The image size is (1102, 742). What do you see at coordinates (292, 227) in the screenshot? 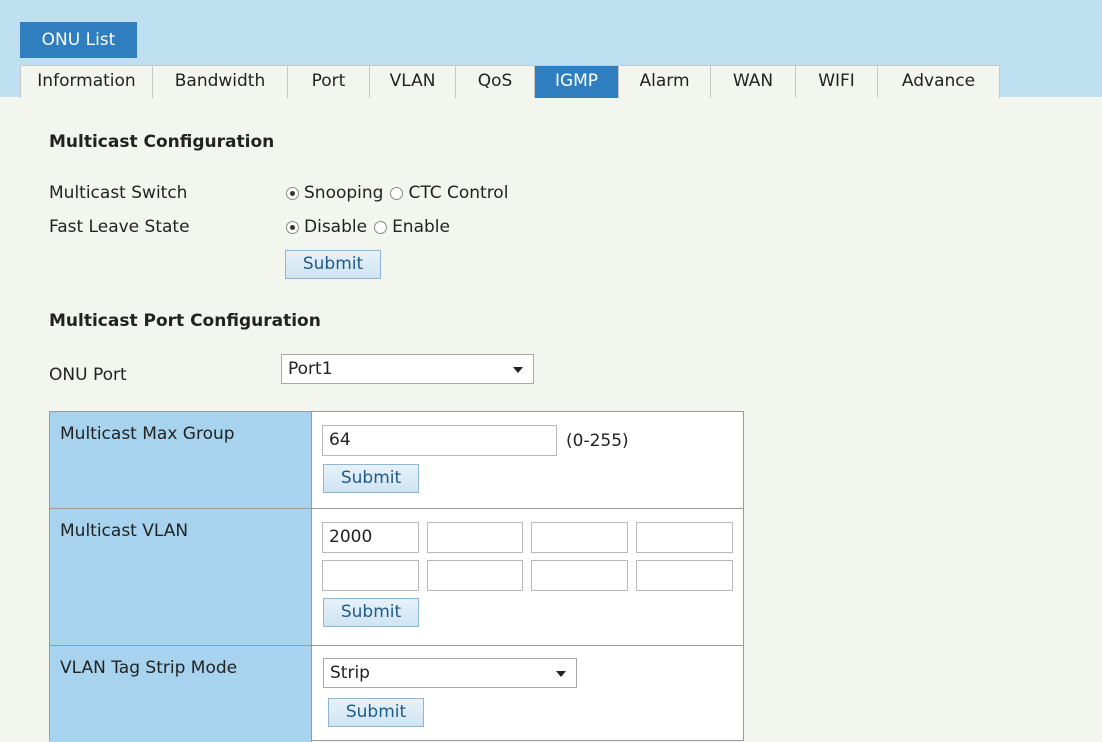
I see `disable-radio` at bounding box center [292, 227].